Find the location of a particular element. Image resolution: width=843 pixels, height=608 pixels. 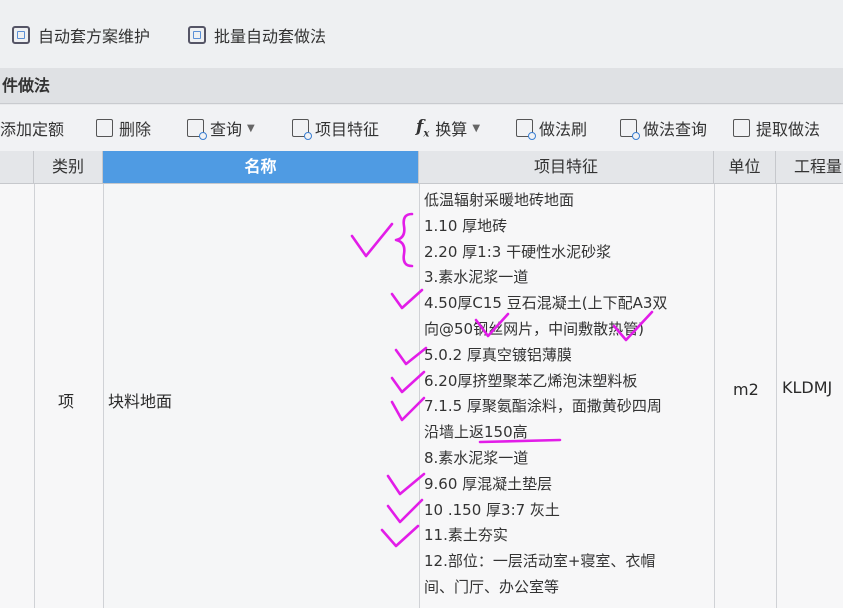

feature-line: 沿墙上返150高 is located at coordinates (476, 432).